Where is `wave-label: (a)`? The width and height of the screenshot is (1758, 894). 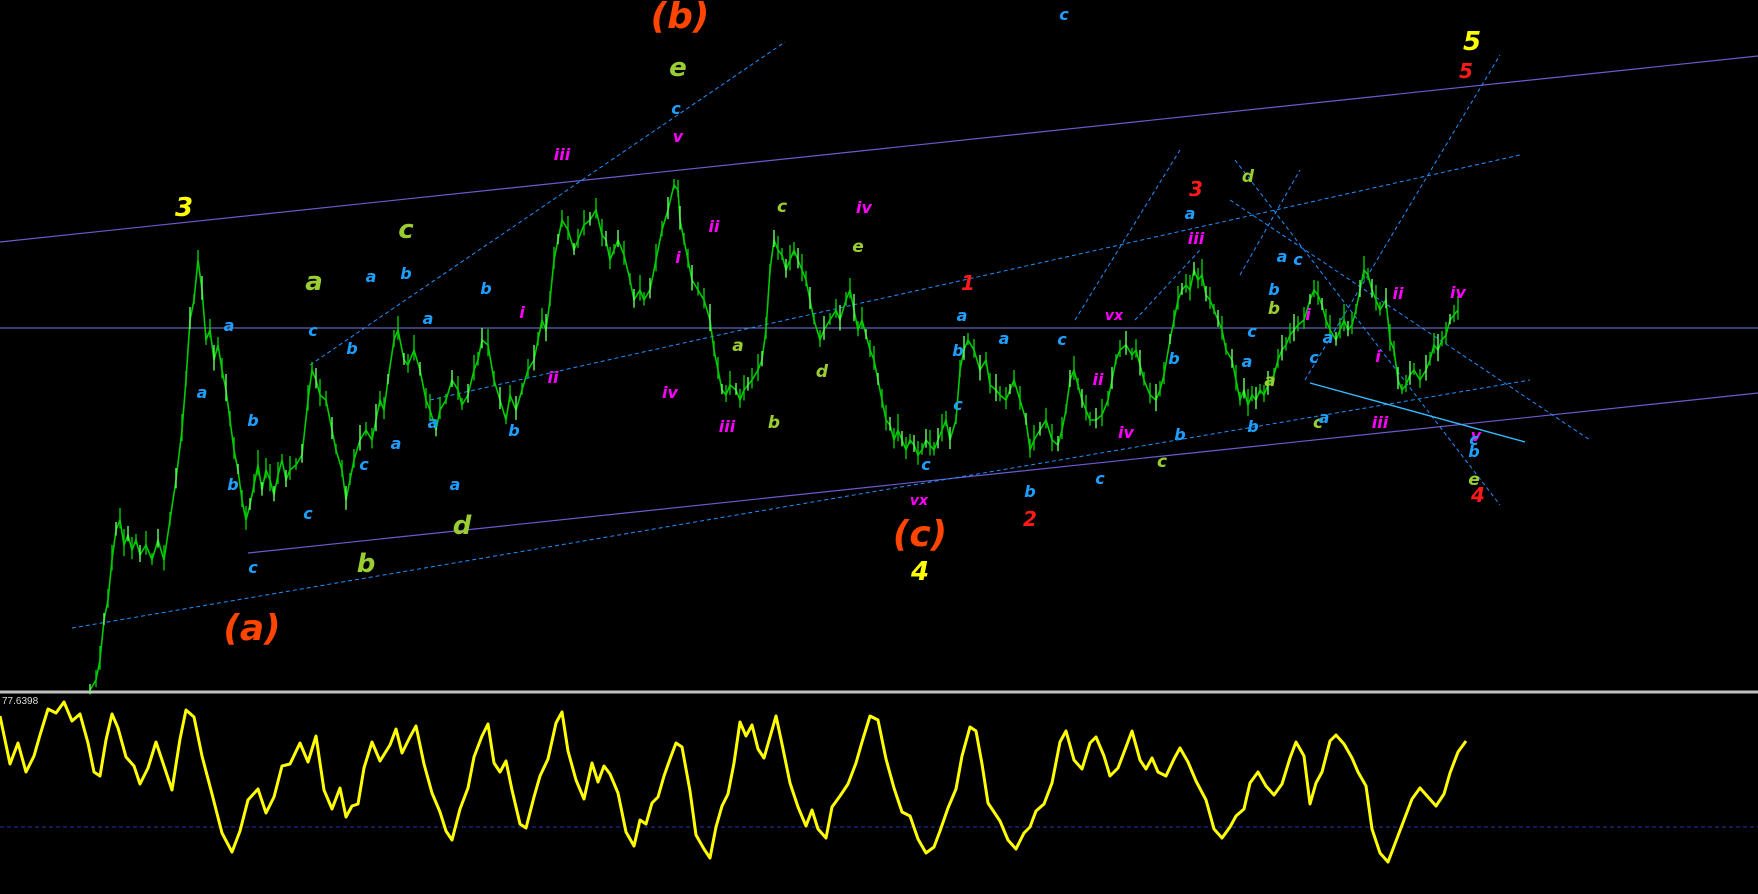 wave-label: (a) is located at coordinates (251, 628).